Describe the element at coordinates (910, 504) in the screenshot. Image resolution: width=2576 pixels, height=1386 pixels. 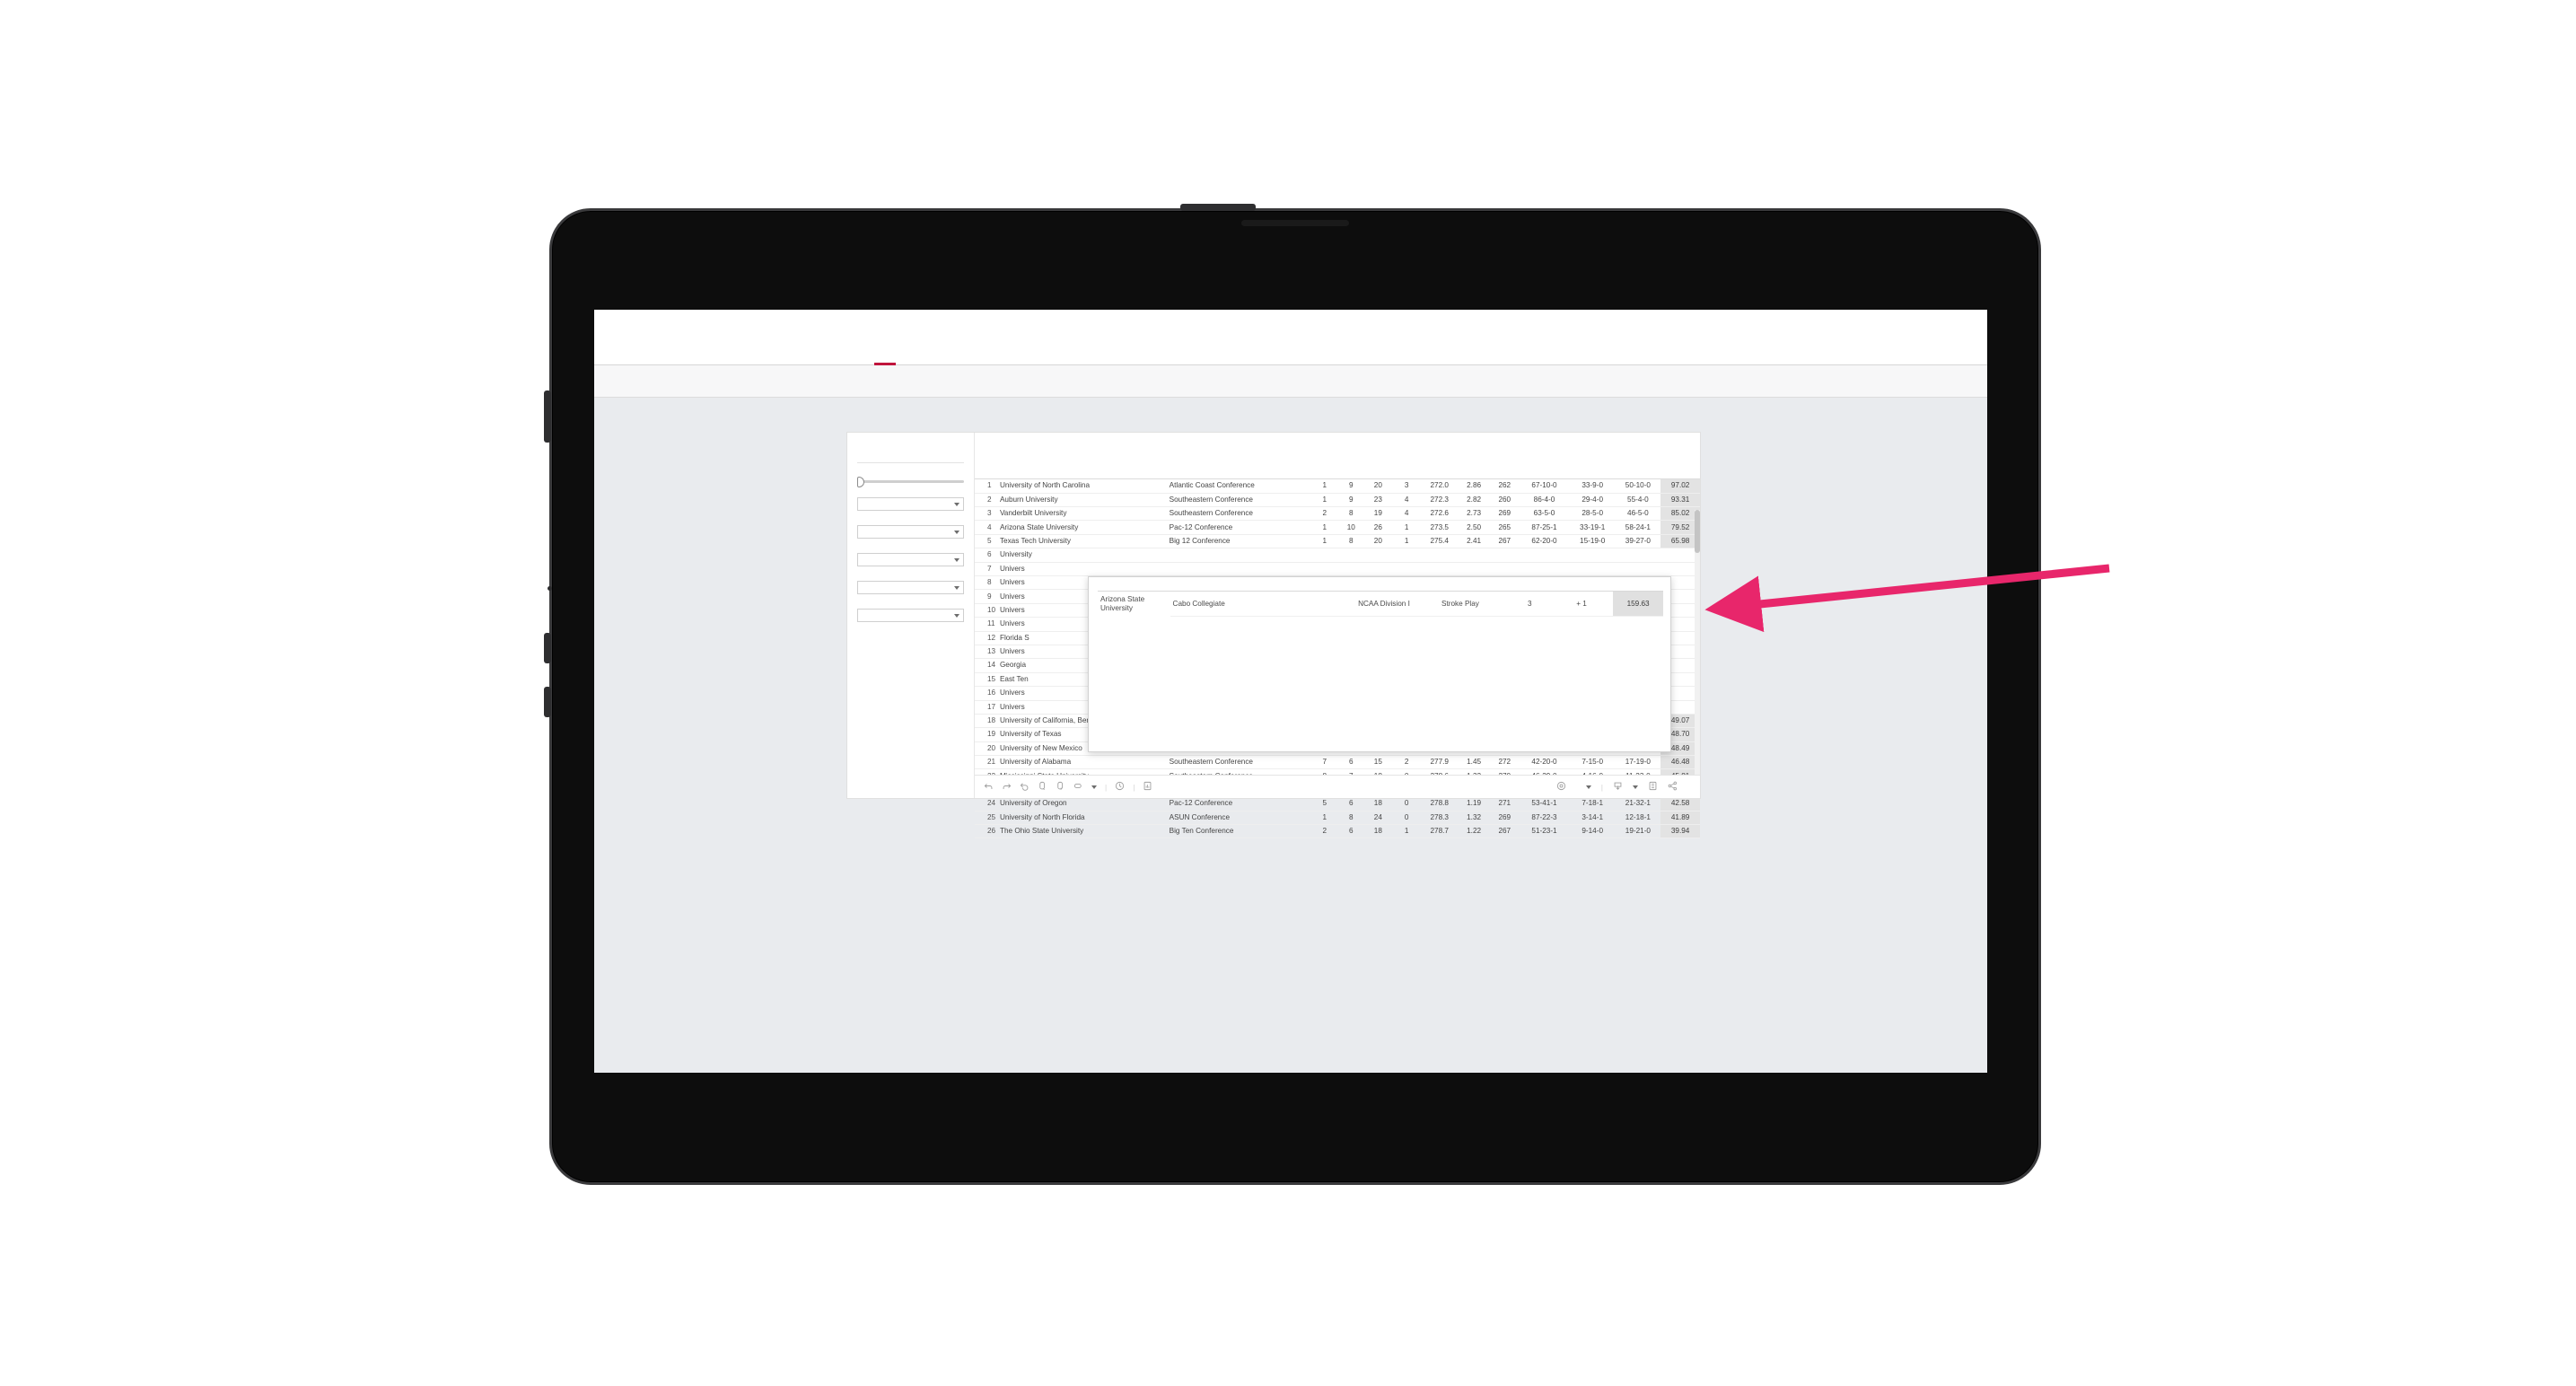
I see `gender-select` at that location.